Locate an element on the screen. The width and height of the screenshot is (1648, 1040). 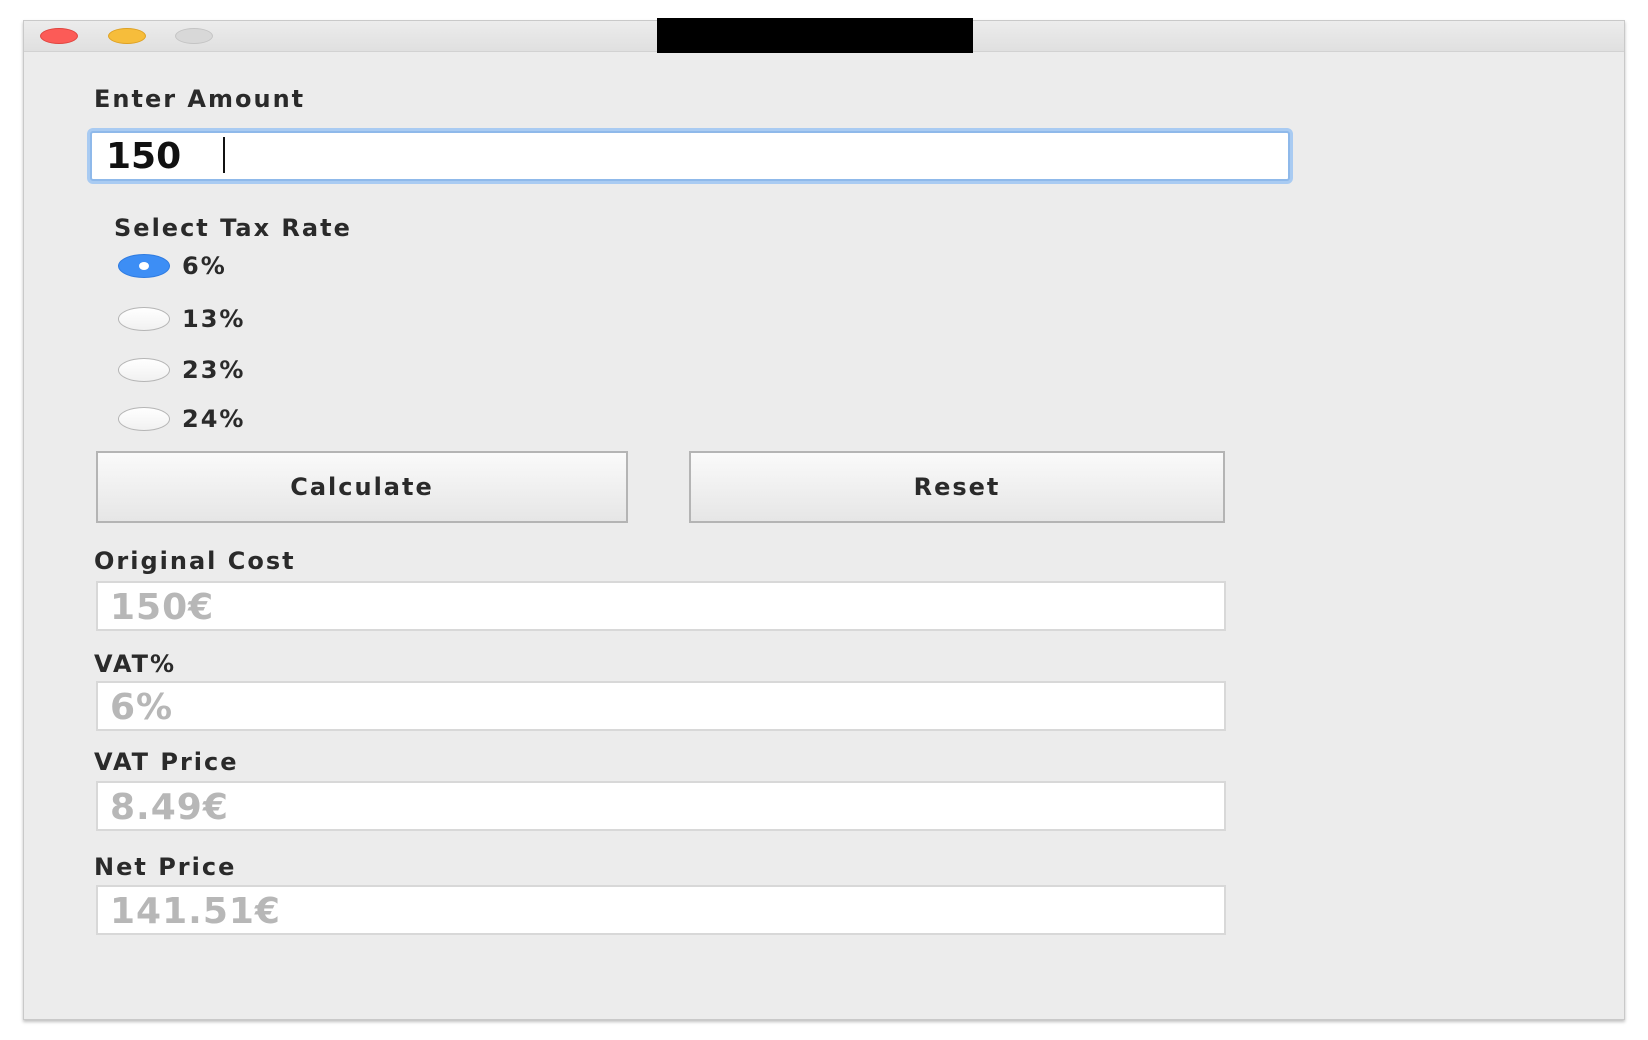
radio-label-13: 13% is located at coordinates (214, 319).